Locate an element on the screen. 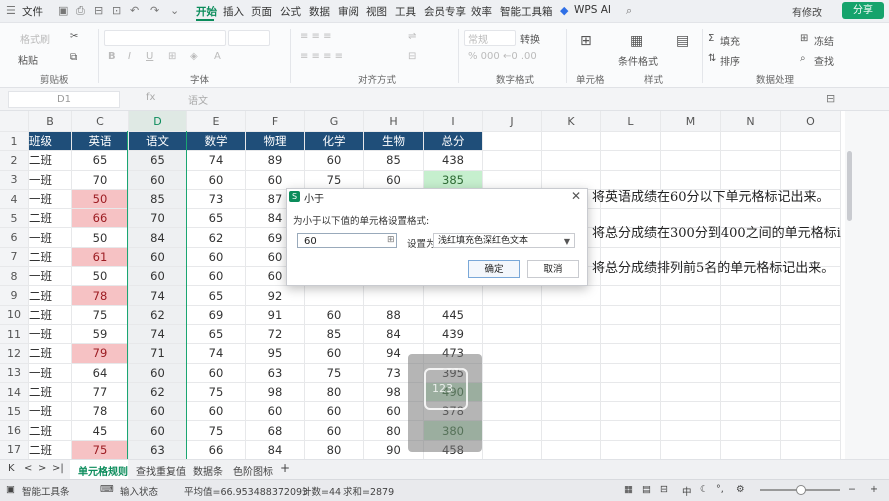 The width and height of the screenshot is (889, 501). row-header: 11 is located at coordinates (14, 334).